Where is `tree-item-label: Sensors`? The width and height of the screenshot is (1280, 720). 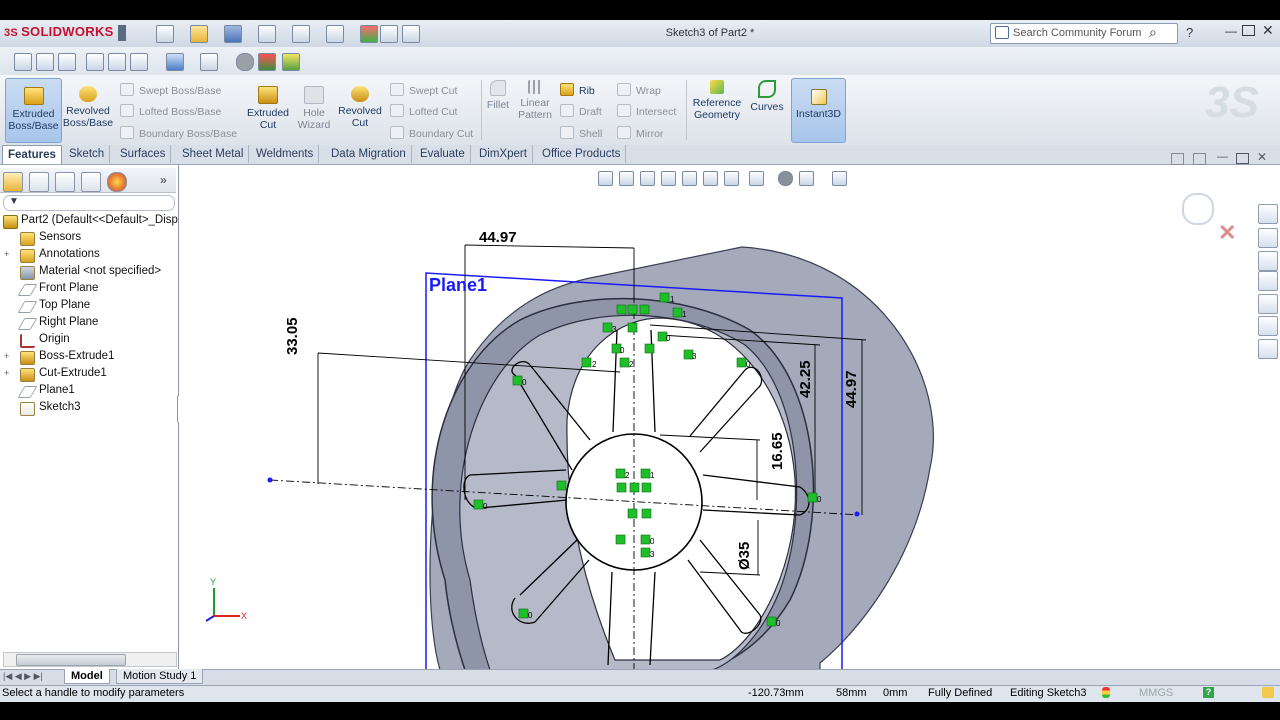 tree-item-label: Sensors is located at coordinates (60, 237).